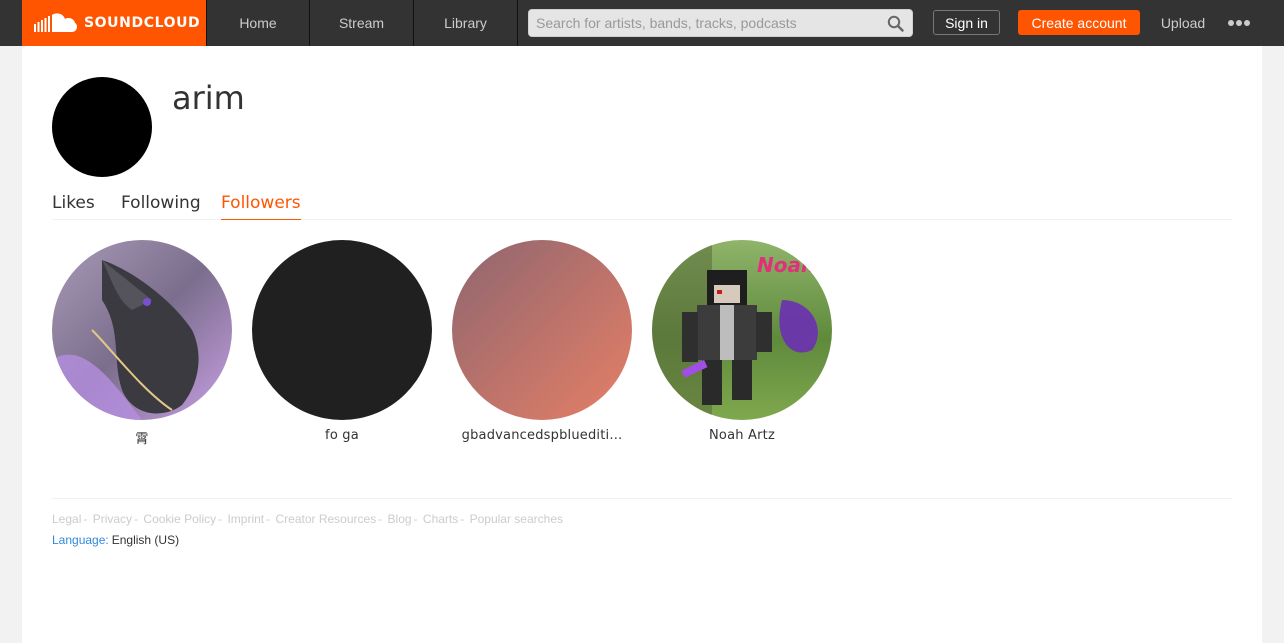 The image size is (1284, 643). What do you see at coordinates (112, 519) in the screenshot?
I see `footer-link-privacy: Privacy` at bounding box center [112, 519].